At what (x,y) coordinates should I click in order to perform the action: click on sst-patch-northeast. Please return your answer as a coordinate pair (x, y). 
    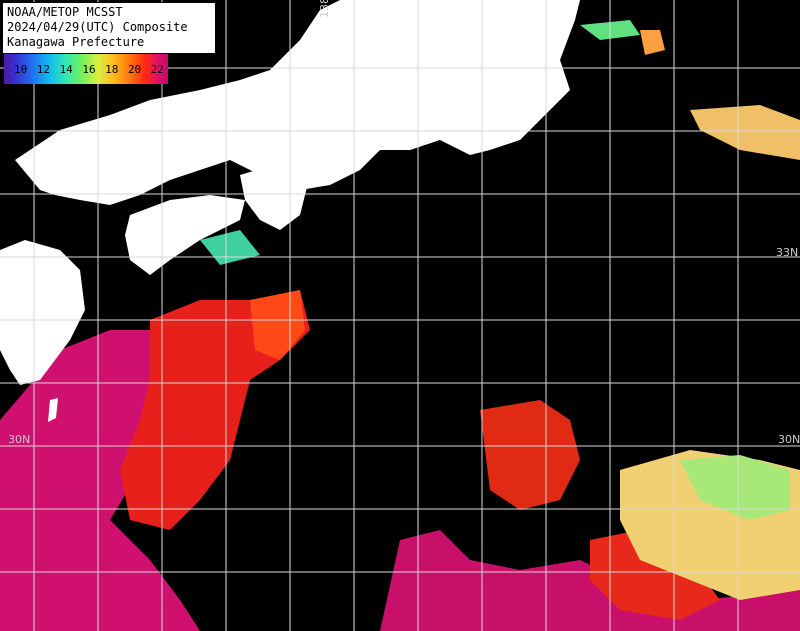
    Looking at the image, I should click on (745, 132).